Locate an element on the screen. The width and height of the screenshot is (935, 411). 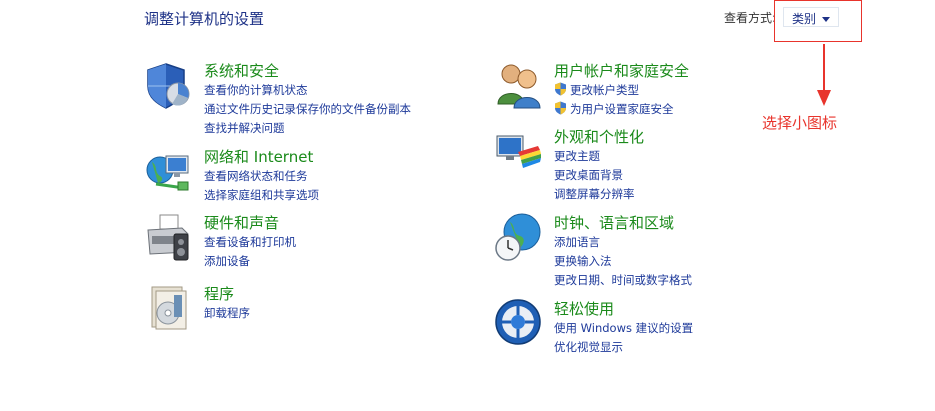
appearance-icon is located at coordinates (518, 151).